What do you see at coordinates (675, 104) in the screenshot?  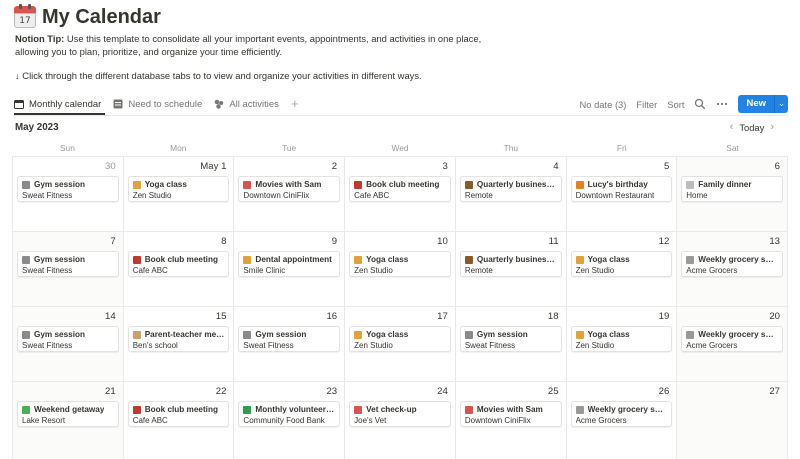 I see `sort-button: Sort` at bounding box center [675, 104].